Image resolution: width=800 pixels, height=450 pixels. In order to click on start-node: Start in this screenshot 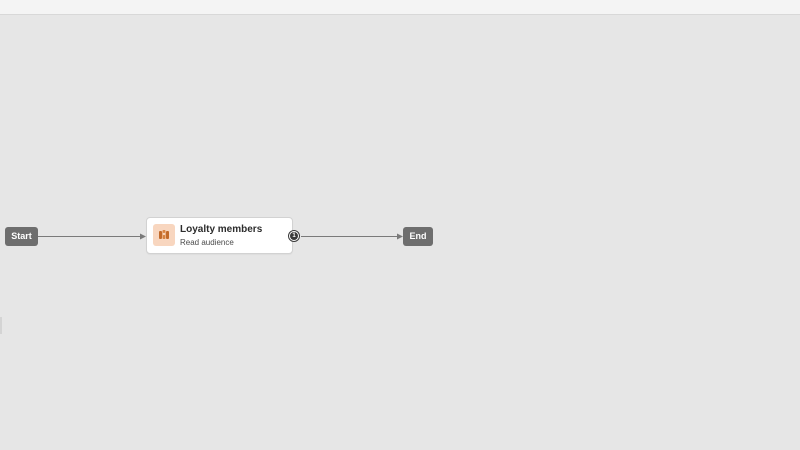, I will do `click(21, 236)`.